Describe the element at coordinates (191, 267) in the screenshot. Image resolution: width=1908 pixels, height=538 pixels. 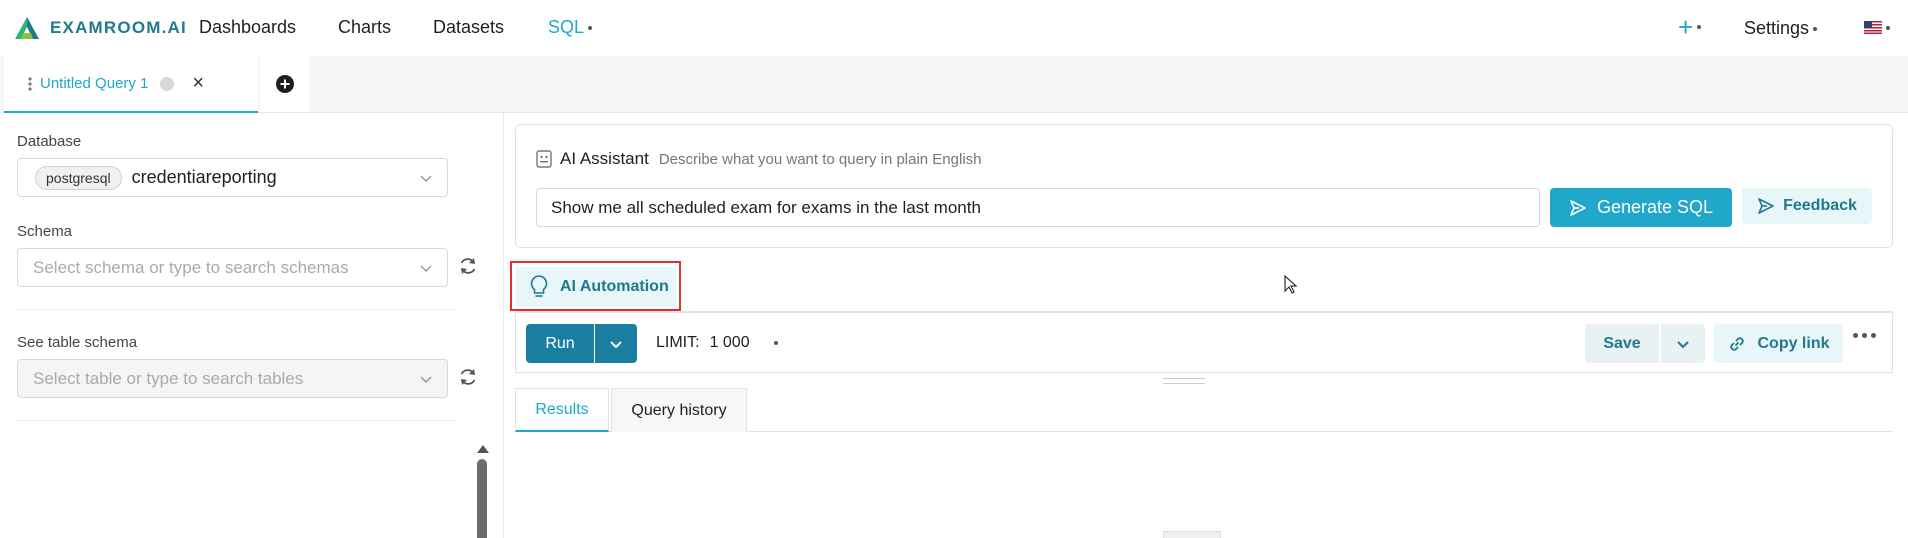
I see `schema-placeholder: Select schema or type to search schemas` at that location.